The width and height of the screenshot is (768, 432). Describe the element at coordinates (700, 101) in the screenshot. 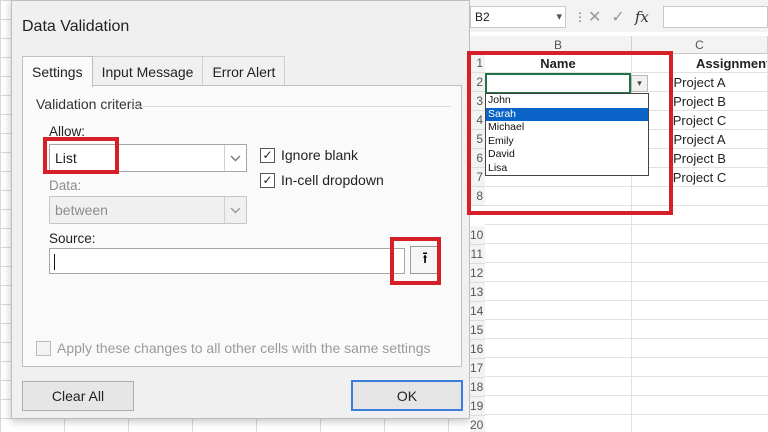

I see `cell-c3: Project B` at that location.